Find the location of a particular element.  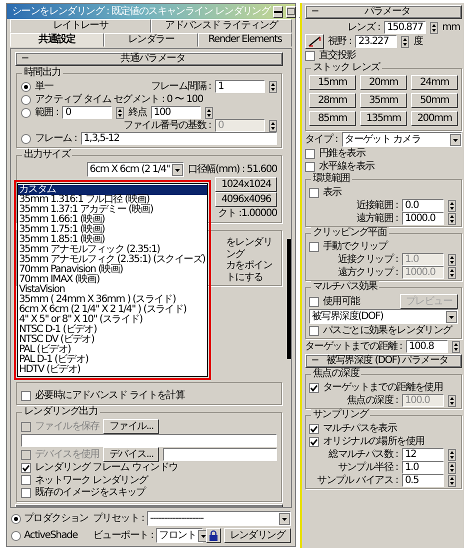

list-option: 4" X 5" or 8" X 10" (スライド) is located at coordinates (113, 320).